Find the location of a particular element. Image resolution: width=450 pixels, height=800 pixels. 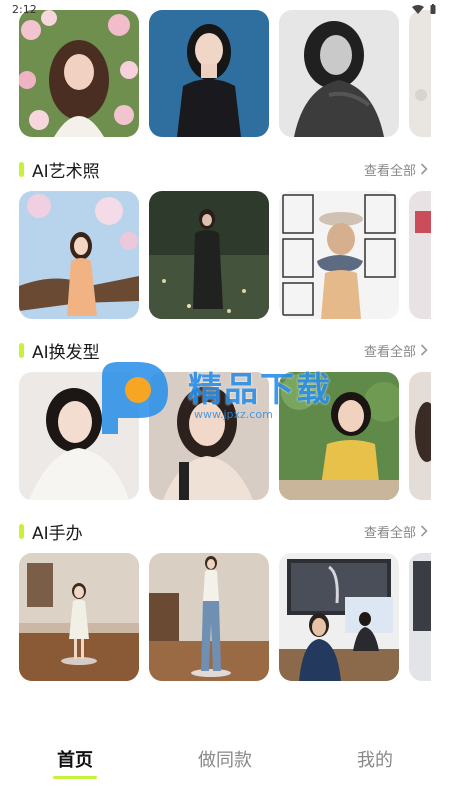

section-header-figurine: AI手办 查看全部 is located at coordinates (223, 531).